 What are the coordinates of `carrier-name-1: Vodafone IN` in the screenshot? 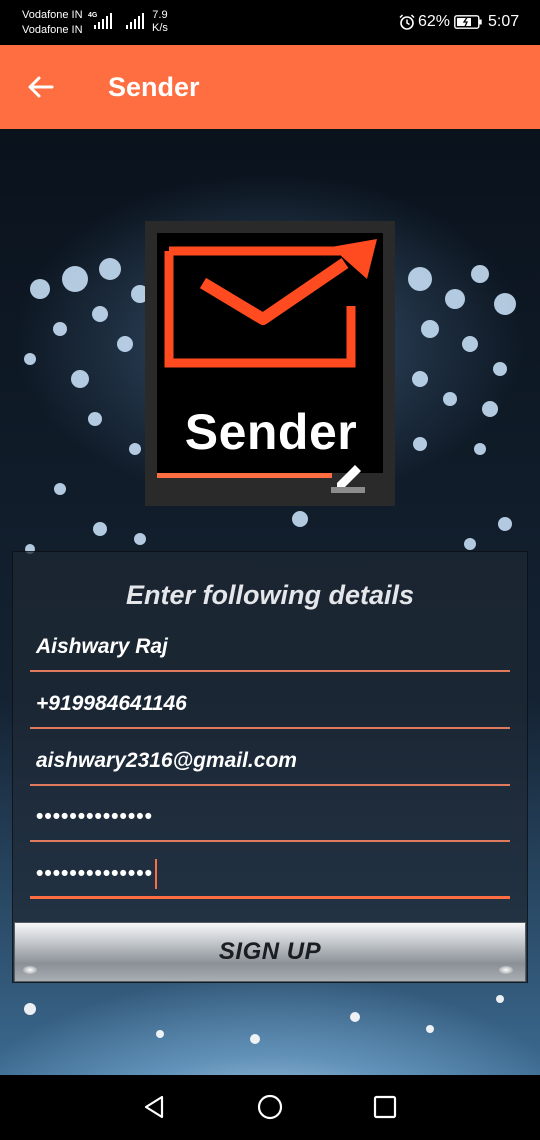 It's located at (52, 15).